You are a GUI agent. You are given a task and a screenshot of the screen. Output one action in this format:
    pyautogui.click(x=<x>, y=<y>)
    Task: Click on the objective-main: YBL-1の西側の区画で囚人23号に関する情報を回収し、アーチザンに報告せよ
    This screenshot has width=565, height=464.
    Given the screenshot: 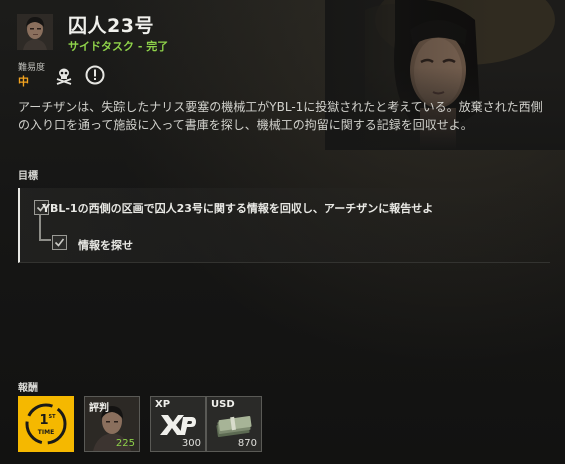 What is the action you would take?
    pyautogui.click(x=238, y=208)
    